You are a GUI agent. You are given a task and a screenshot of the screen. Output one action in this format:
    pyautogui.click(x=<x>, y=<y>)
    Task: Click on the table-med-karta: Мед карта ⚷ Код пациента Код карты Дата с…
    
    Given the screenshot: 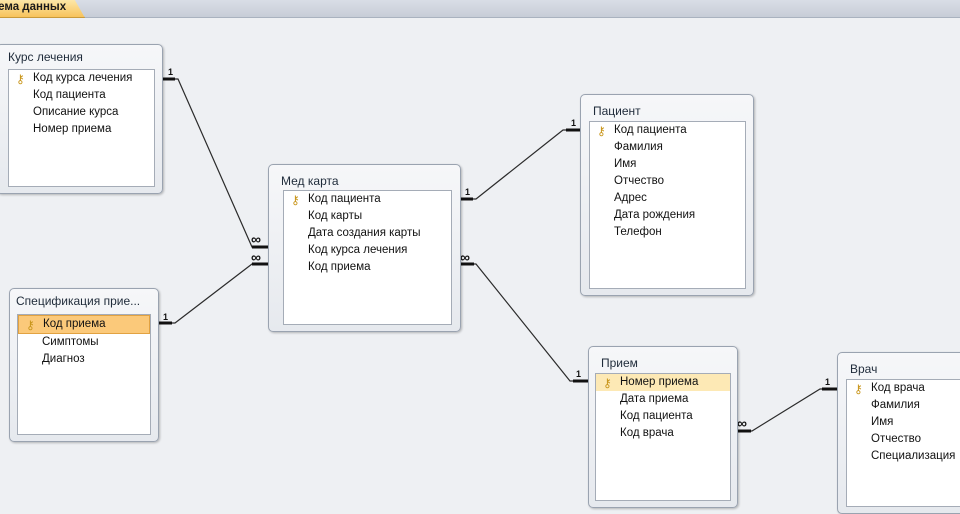 What is the action you would take?
    pyautogui.click(x=364, y=248)
    